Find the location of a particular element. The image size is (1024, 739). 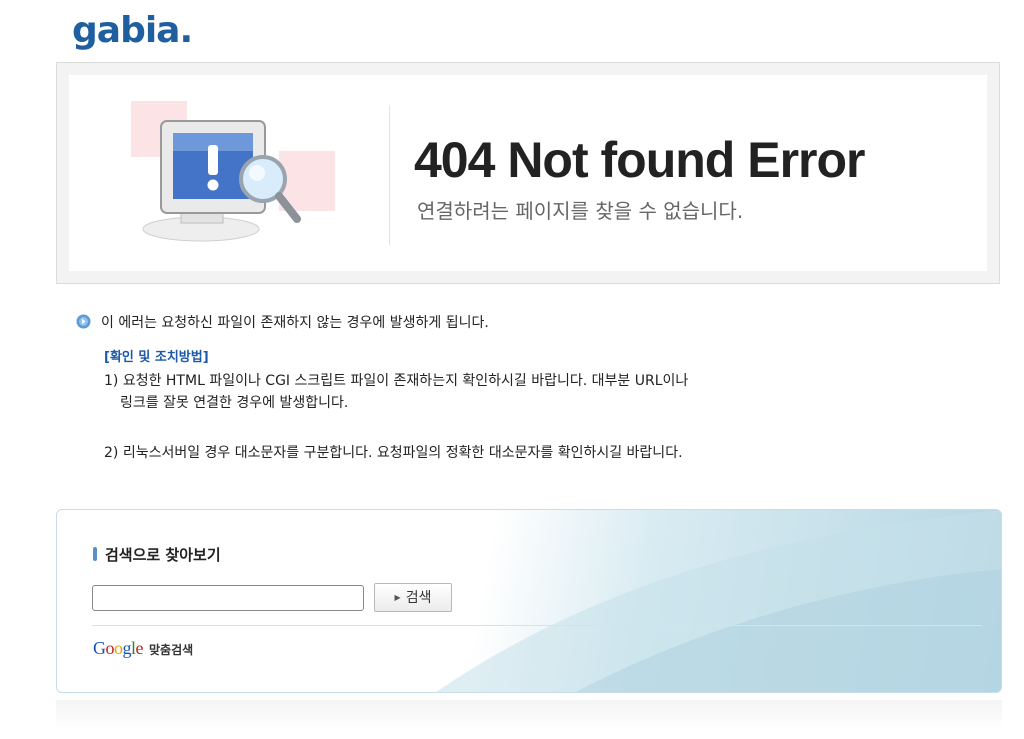

triangle-right-icon: ▶ is located at coordinates (397, 597).